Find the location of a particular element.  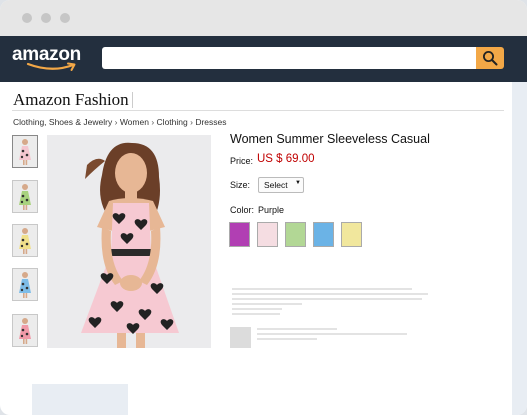

amazon-logo: amazon is located at coordinates (52, 59).